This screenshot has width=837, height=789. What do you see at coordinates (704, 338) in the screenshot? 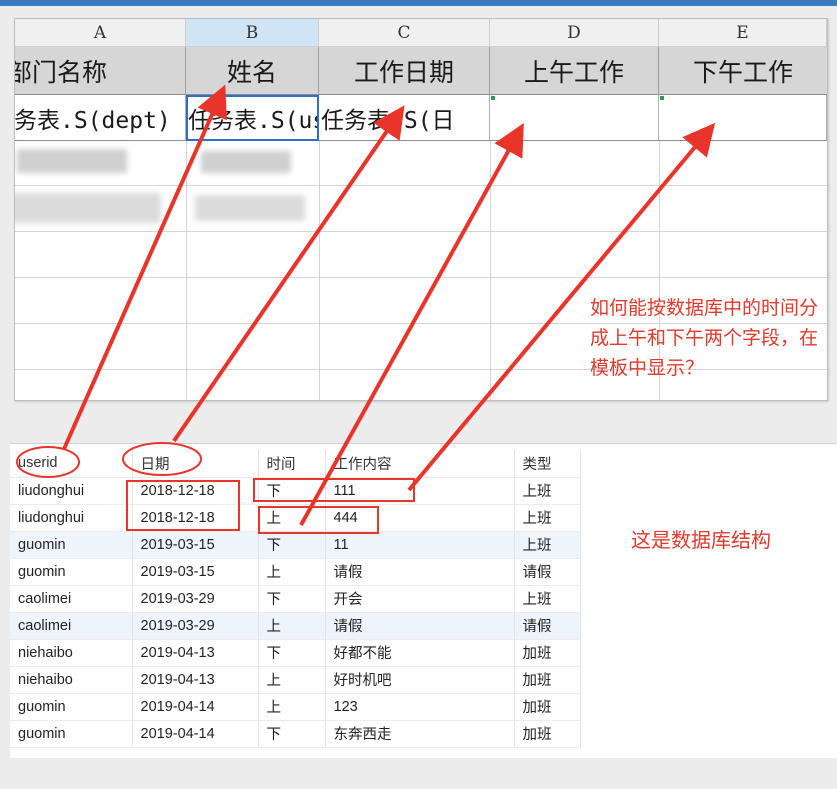
I see `question-annotation: 如何能按数据库中的时间分成上午和下午两个字段，在模板中显示？` at bounding box center [704, 338].